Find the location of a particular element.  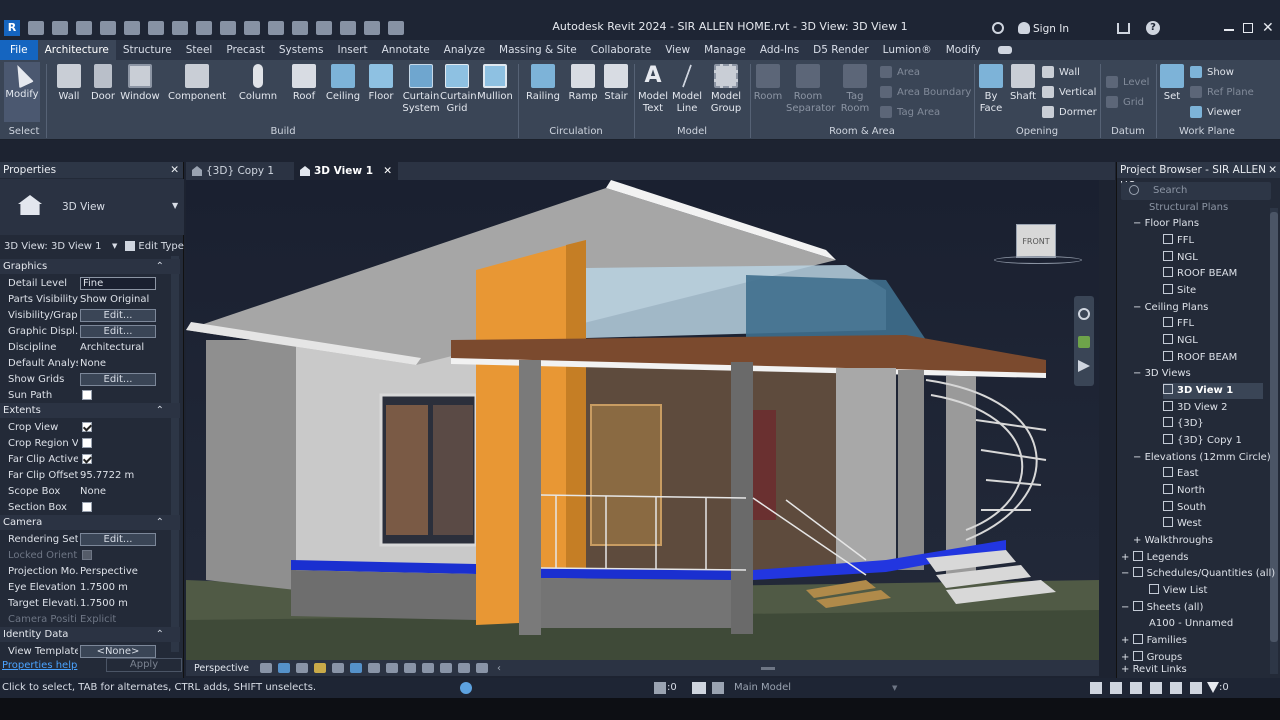

select-by-face-icon is located at coordinates (1156, 688).